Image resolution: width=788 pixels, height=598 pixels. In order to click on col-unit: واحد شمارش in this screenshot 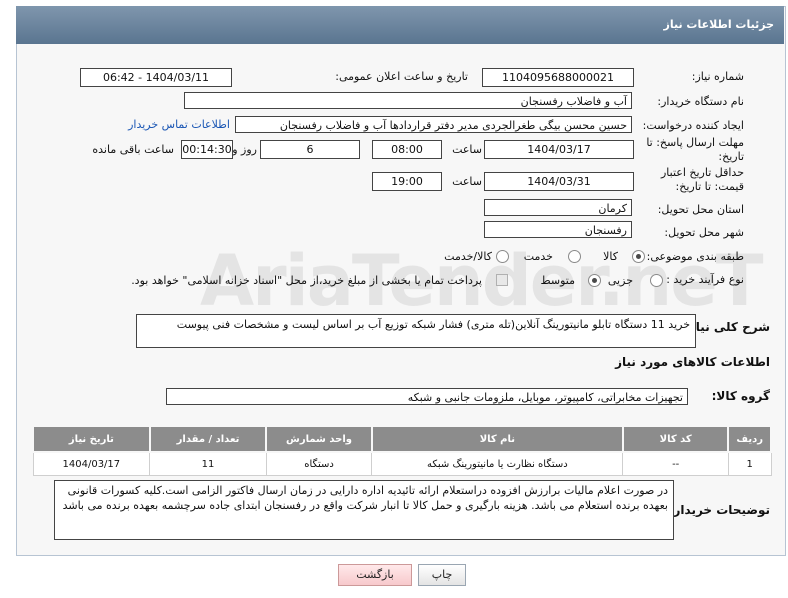, I will do `click(319, 439)`.